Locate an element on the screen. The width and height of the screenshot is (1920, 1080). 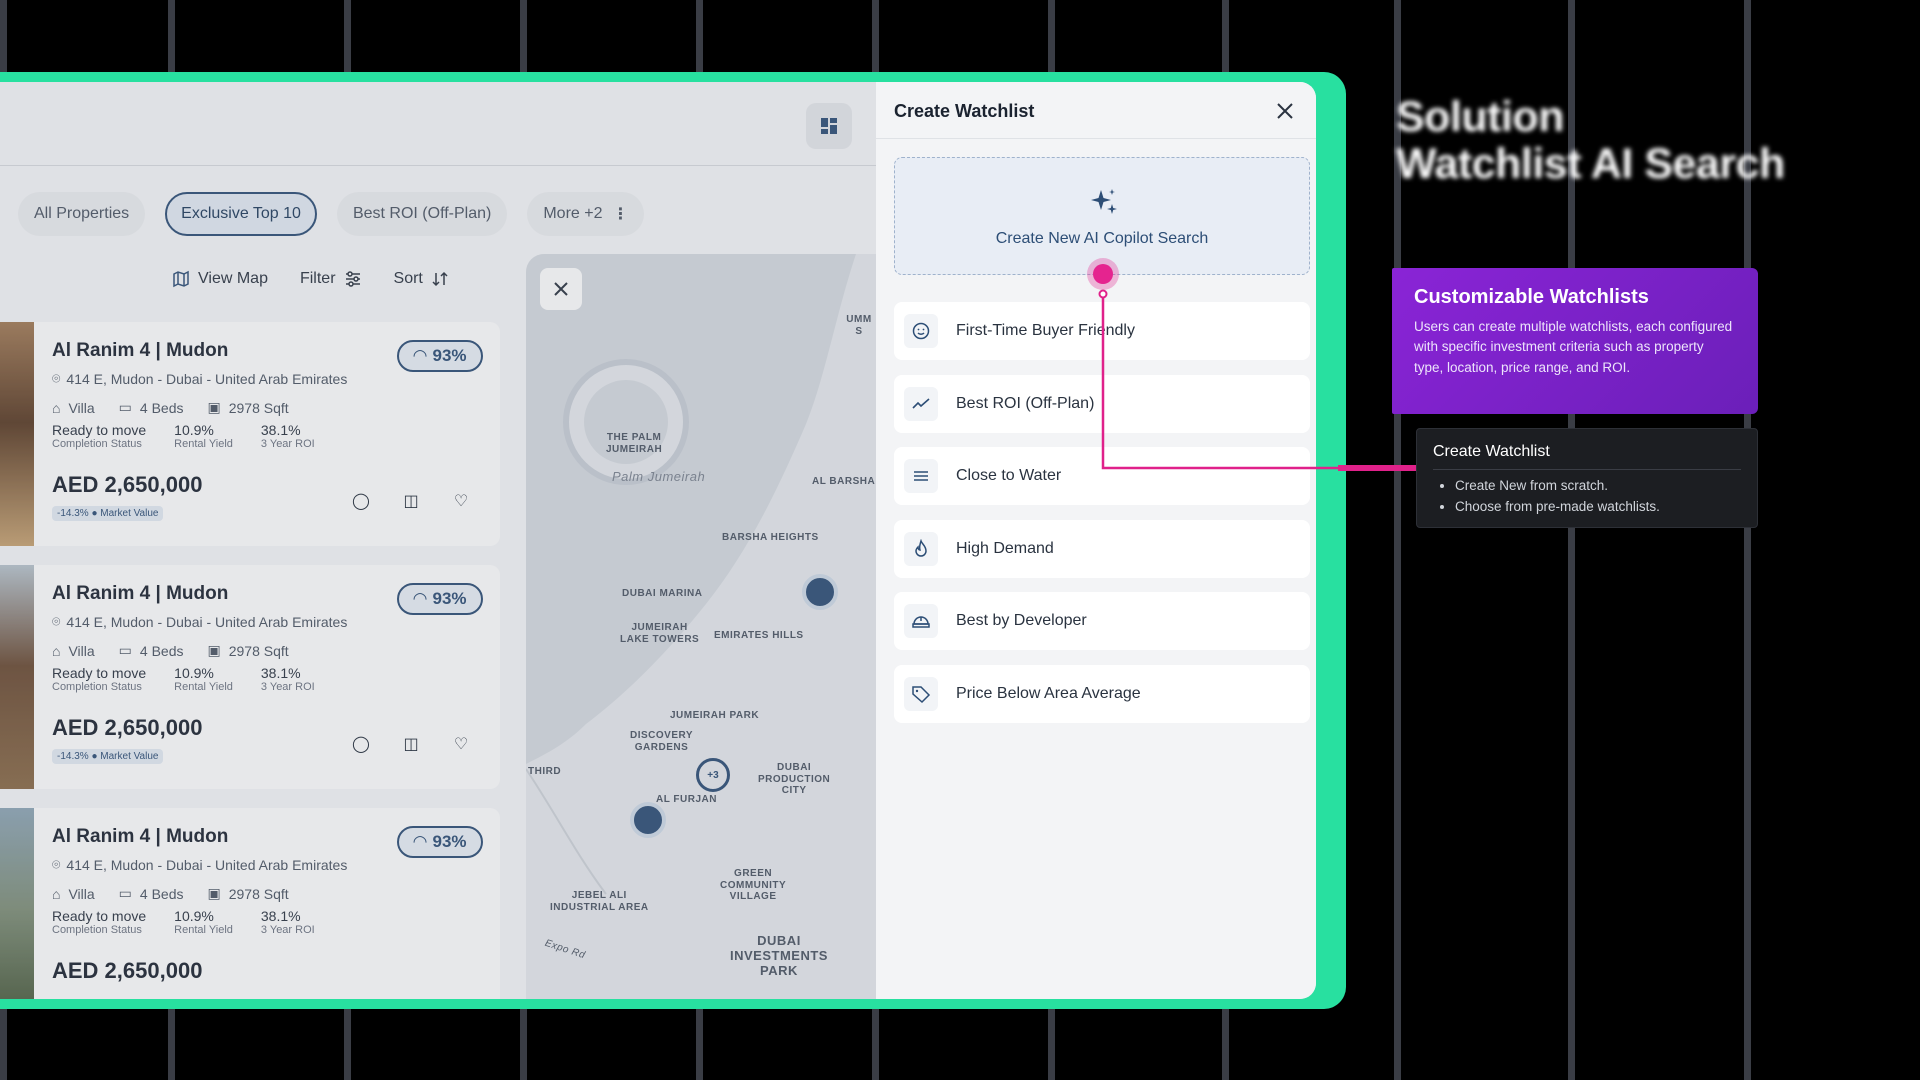
smile-icon is located at coordinates (921, 331).